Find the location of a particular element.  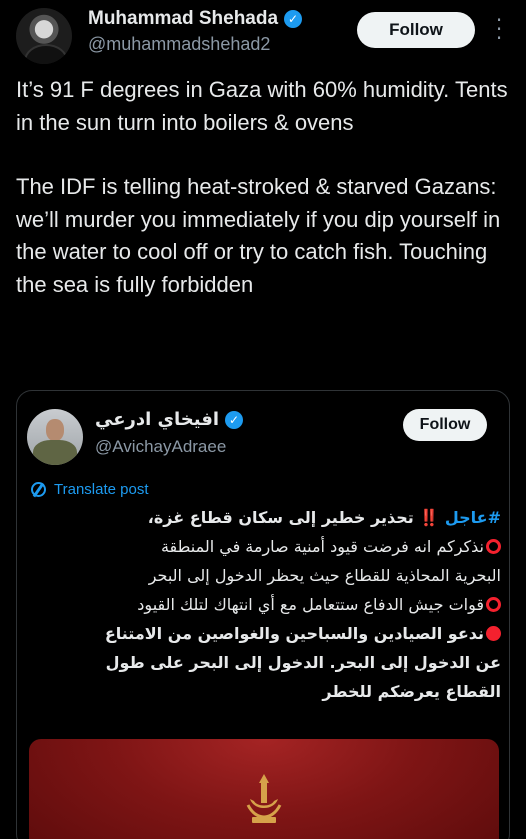

hashtag-link: #عاجل is located at coordinates (473, 517).